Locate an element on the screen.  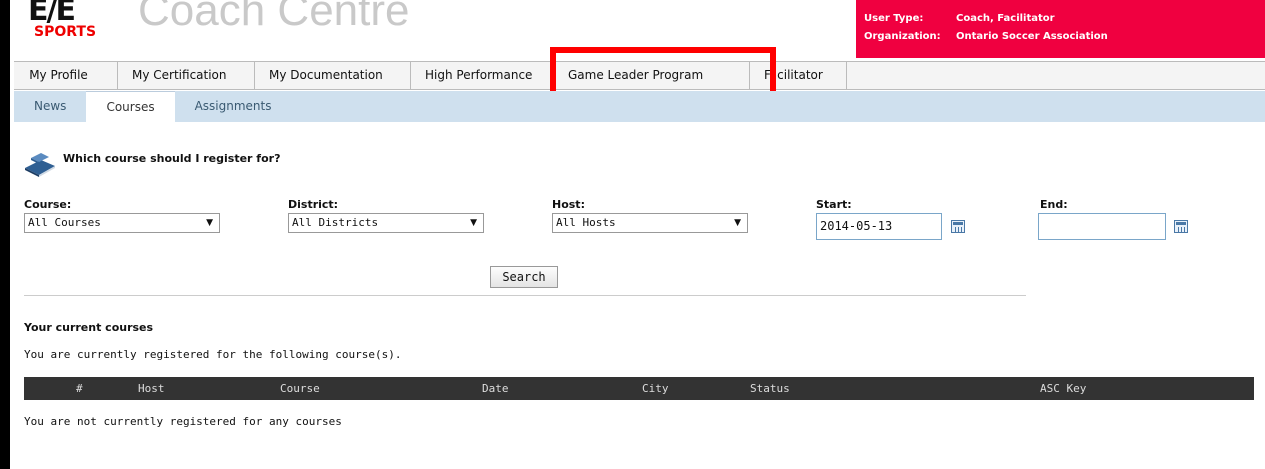
column-header-status: Status is located at coordinates (770, 388).